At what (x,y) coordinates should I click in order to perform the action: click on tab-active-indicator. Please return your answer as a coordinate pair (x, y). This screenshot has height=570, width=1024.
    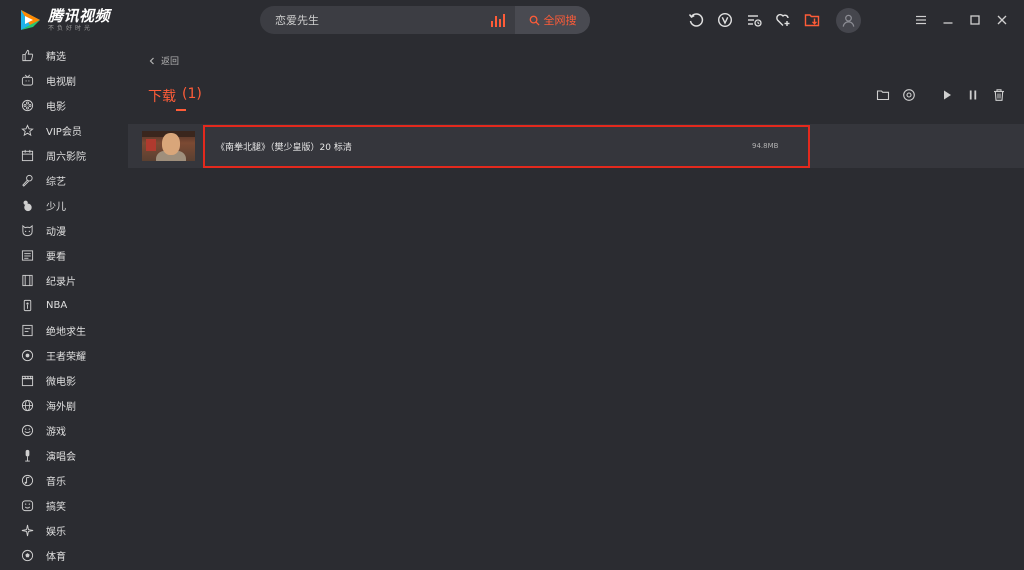
    Looking at the image, I should click on (181, 110).